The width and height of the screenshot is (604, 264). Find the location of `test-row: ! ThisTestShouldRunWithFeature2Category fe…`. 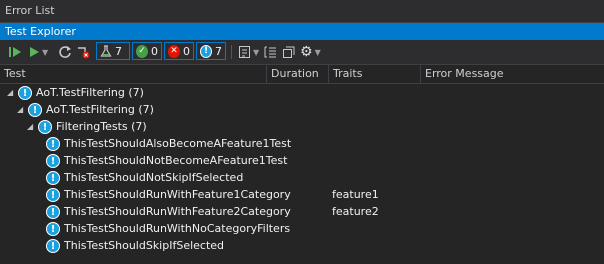

test-row: ! ThisTestShouldRunWithFeature2Category fe… is located at coordinates (302, 212).